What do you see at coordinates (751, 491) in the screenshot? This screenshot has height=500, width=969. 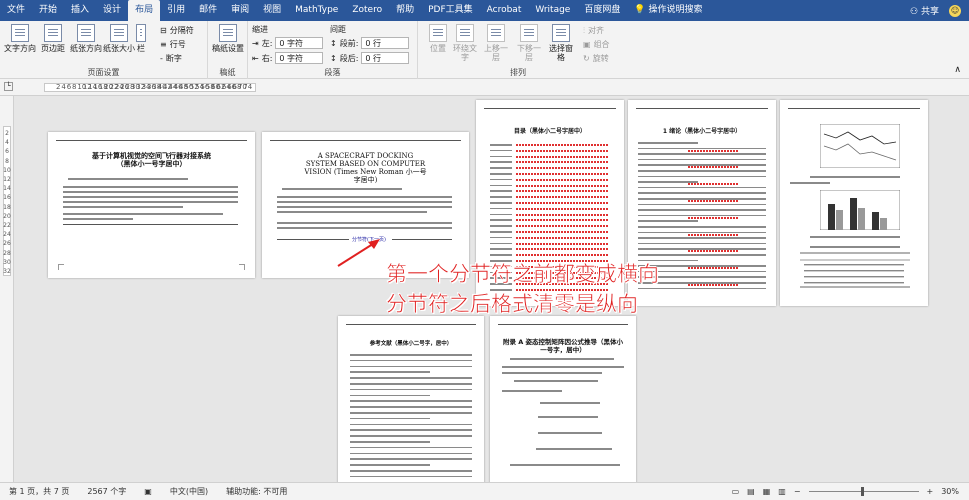 I see `read-mode-icon: ▤` at bounding box center [751, 491].